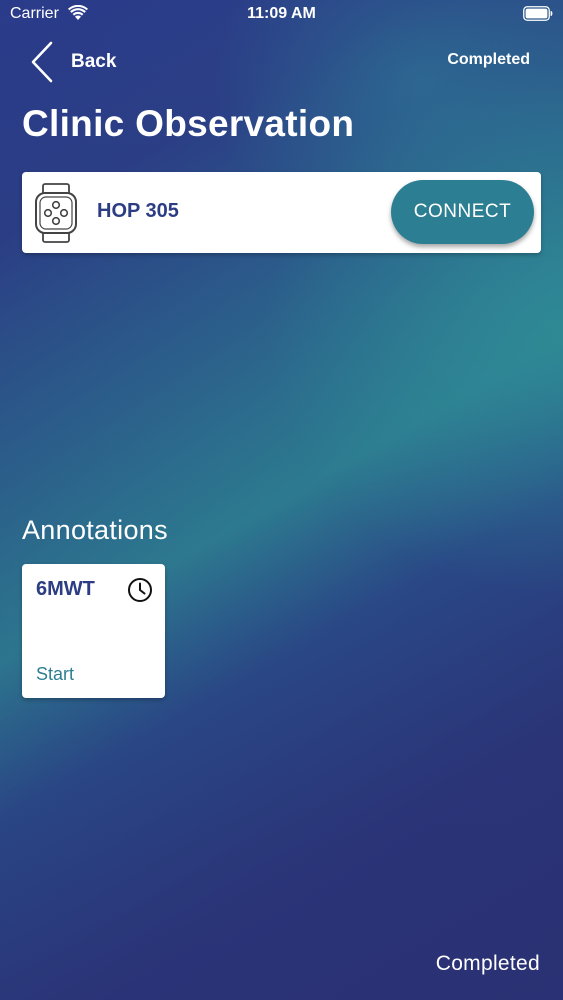 This screenshot has width=563, height=1000. Describe the element at coordinates (95, 530) in the screenshot. I see `annotations-heading: Annotations` at that location.